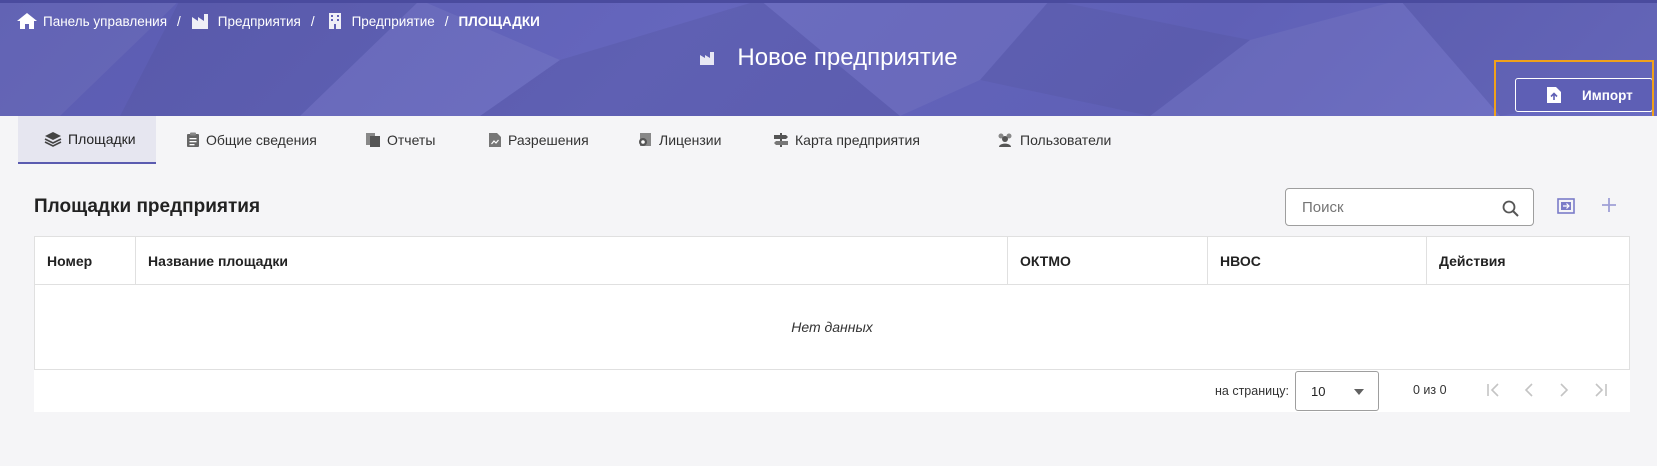  I want to click on empty-state: Нет данных, so click(832, 327).